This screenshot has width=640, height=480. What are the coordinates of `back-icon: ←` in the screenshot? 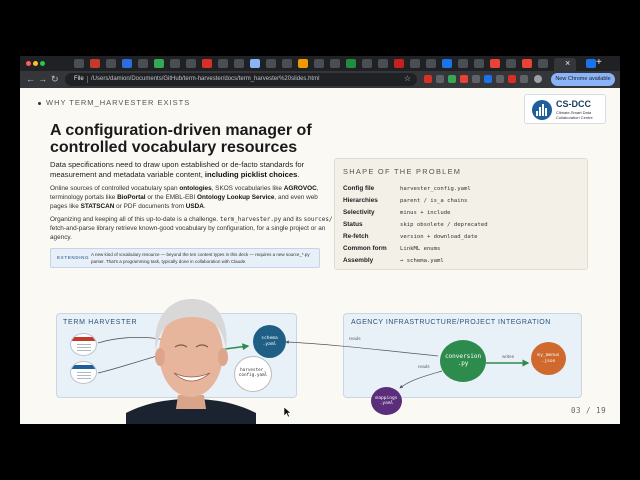 It's located at (30, 79).